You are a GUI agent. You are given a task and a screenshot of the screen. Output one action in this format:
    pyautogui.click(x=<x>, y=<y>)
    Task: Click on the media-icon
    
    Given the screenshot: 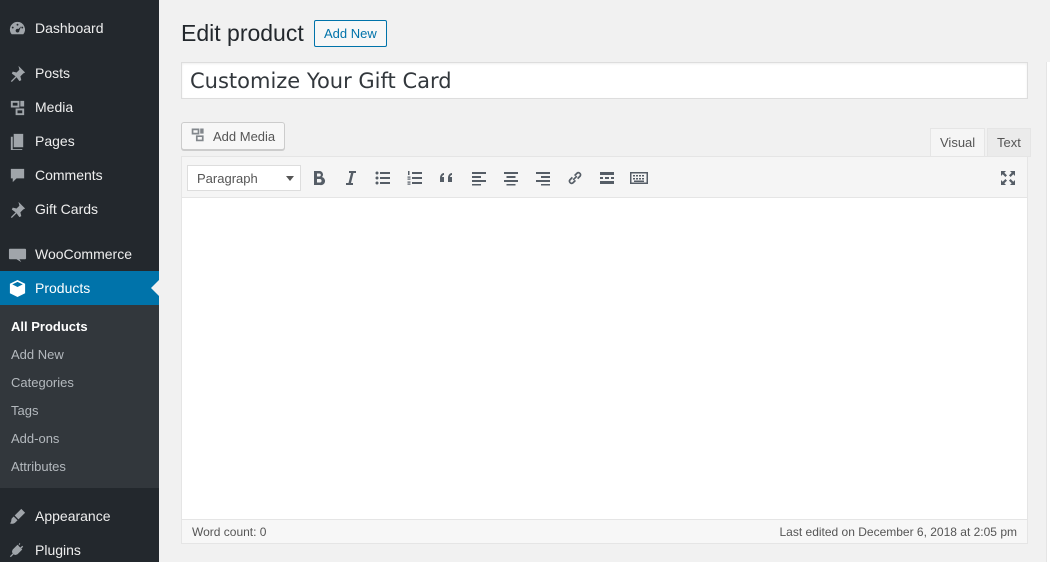 What is the action you would take?
    pyautogui.click(x=17, y=107)
    